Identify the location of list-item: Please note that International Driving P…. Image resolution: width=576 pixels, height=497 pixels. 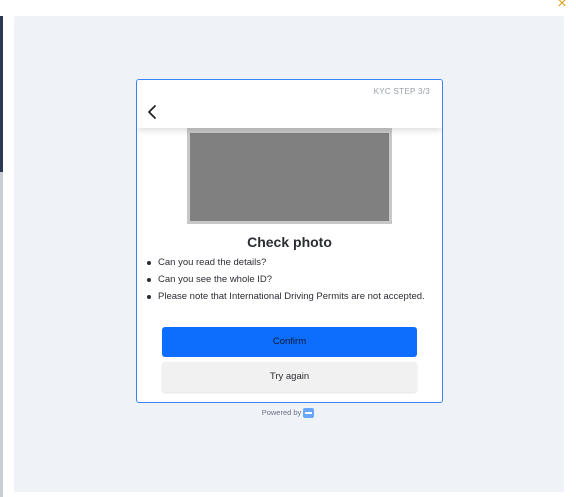
(287, 296).